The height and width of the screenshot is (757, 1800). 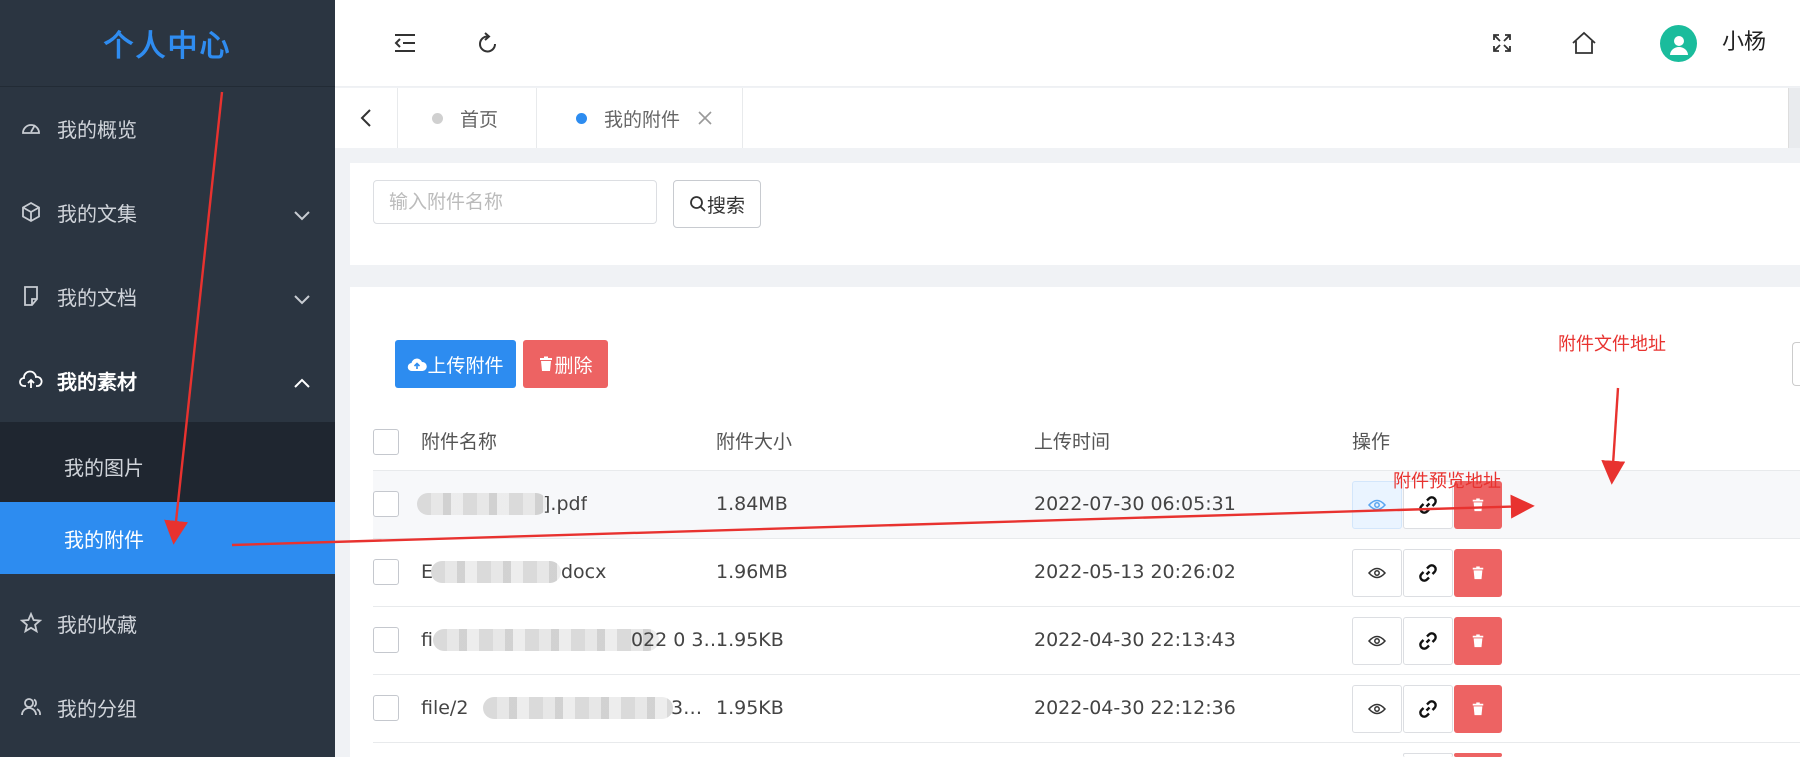 I want to click on arrow-title-to-attachments, so click(x=194, y=318).